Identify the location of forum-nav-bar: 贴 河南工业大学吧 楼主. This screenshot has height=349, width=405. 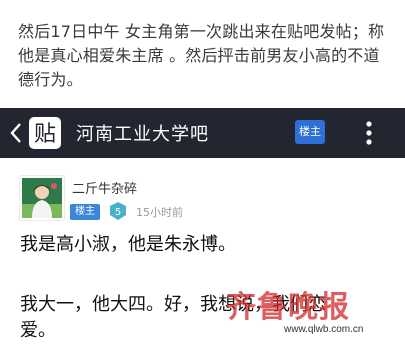
(202, 133).